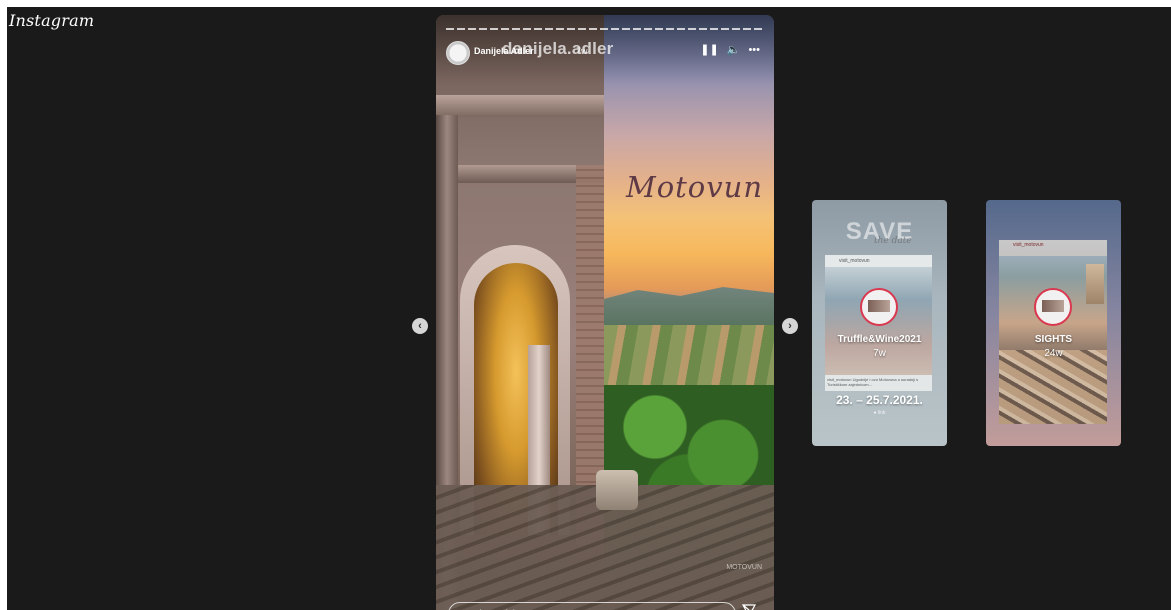 Image resolution: width=1171 pixels, height=610 pixels. Describe the element at coordinates (582, 51) in the screenshot. I see `story-time: 7w` at that location.